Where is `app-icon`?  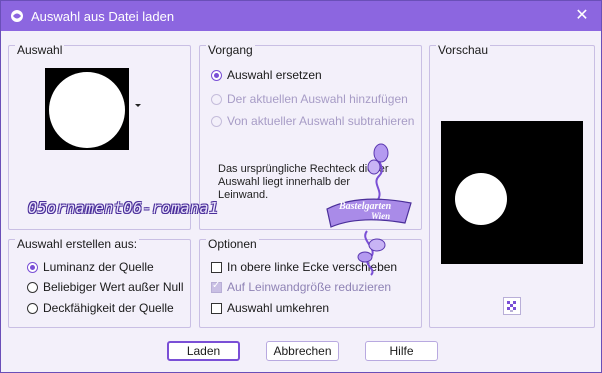 app-icon is located at coordinates (17, 16).